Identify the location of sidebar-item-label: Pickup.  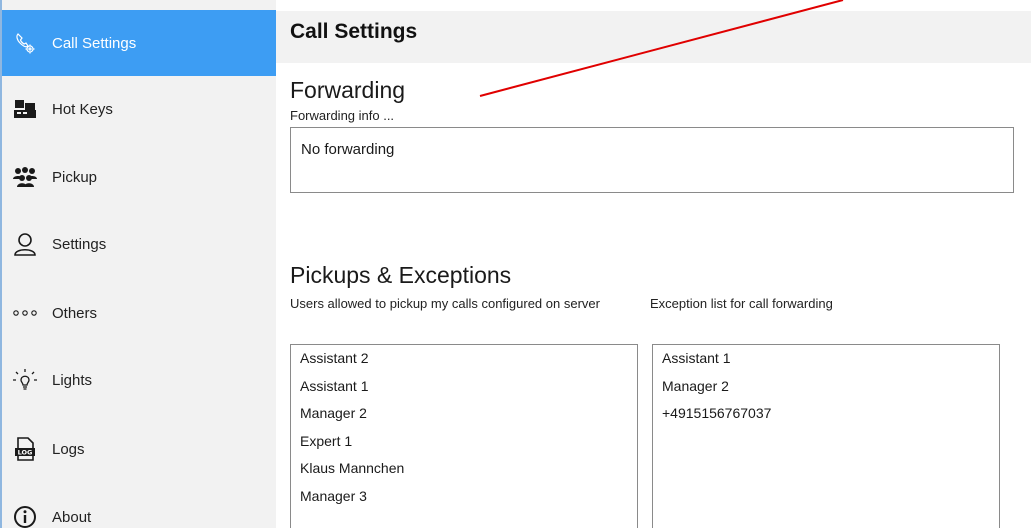
(75, 177).